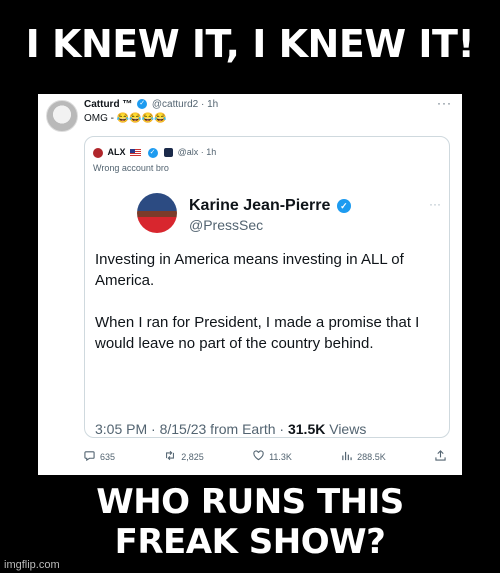  What do you see at coordinates (371, 457) in the screenshot?
I see `views-count: 288.5K` at bounding box center [371, 457].